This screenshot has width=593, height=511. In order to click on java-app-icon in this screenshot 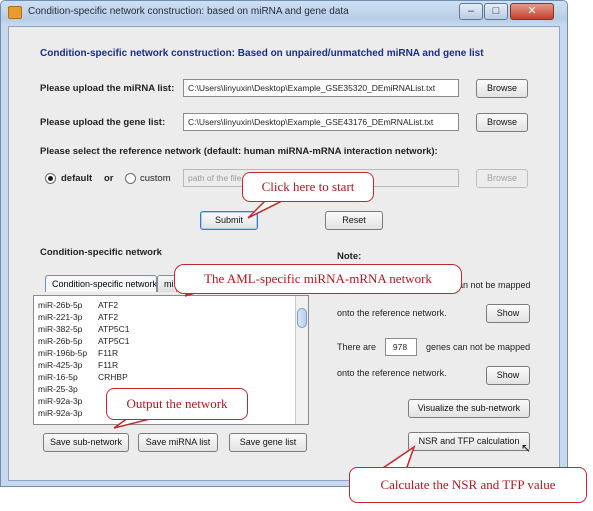, I will do `click(15, 12)`.